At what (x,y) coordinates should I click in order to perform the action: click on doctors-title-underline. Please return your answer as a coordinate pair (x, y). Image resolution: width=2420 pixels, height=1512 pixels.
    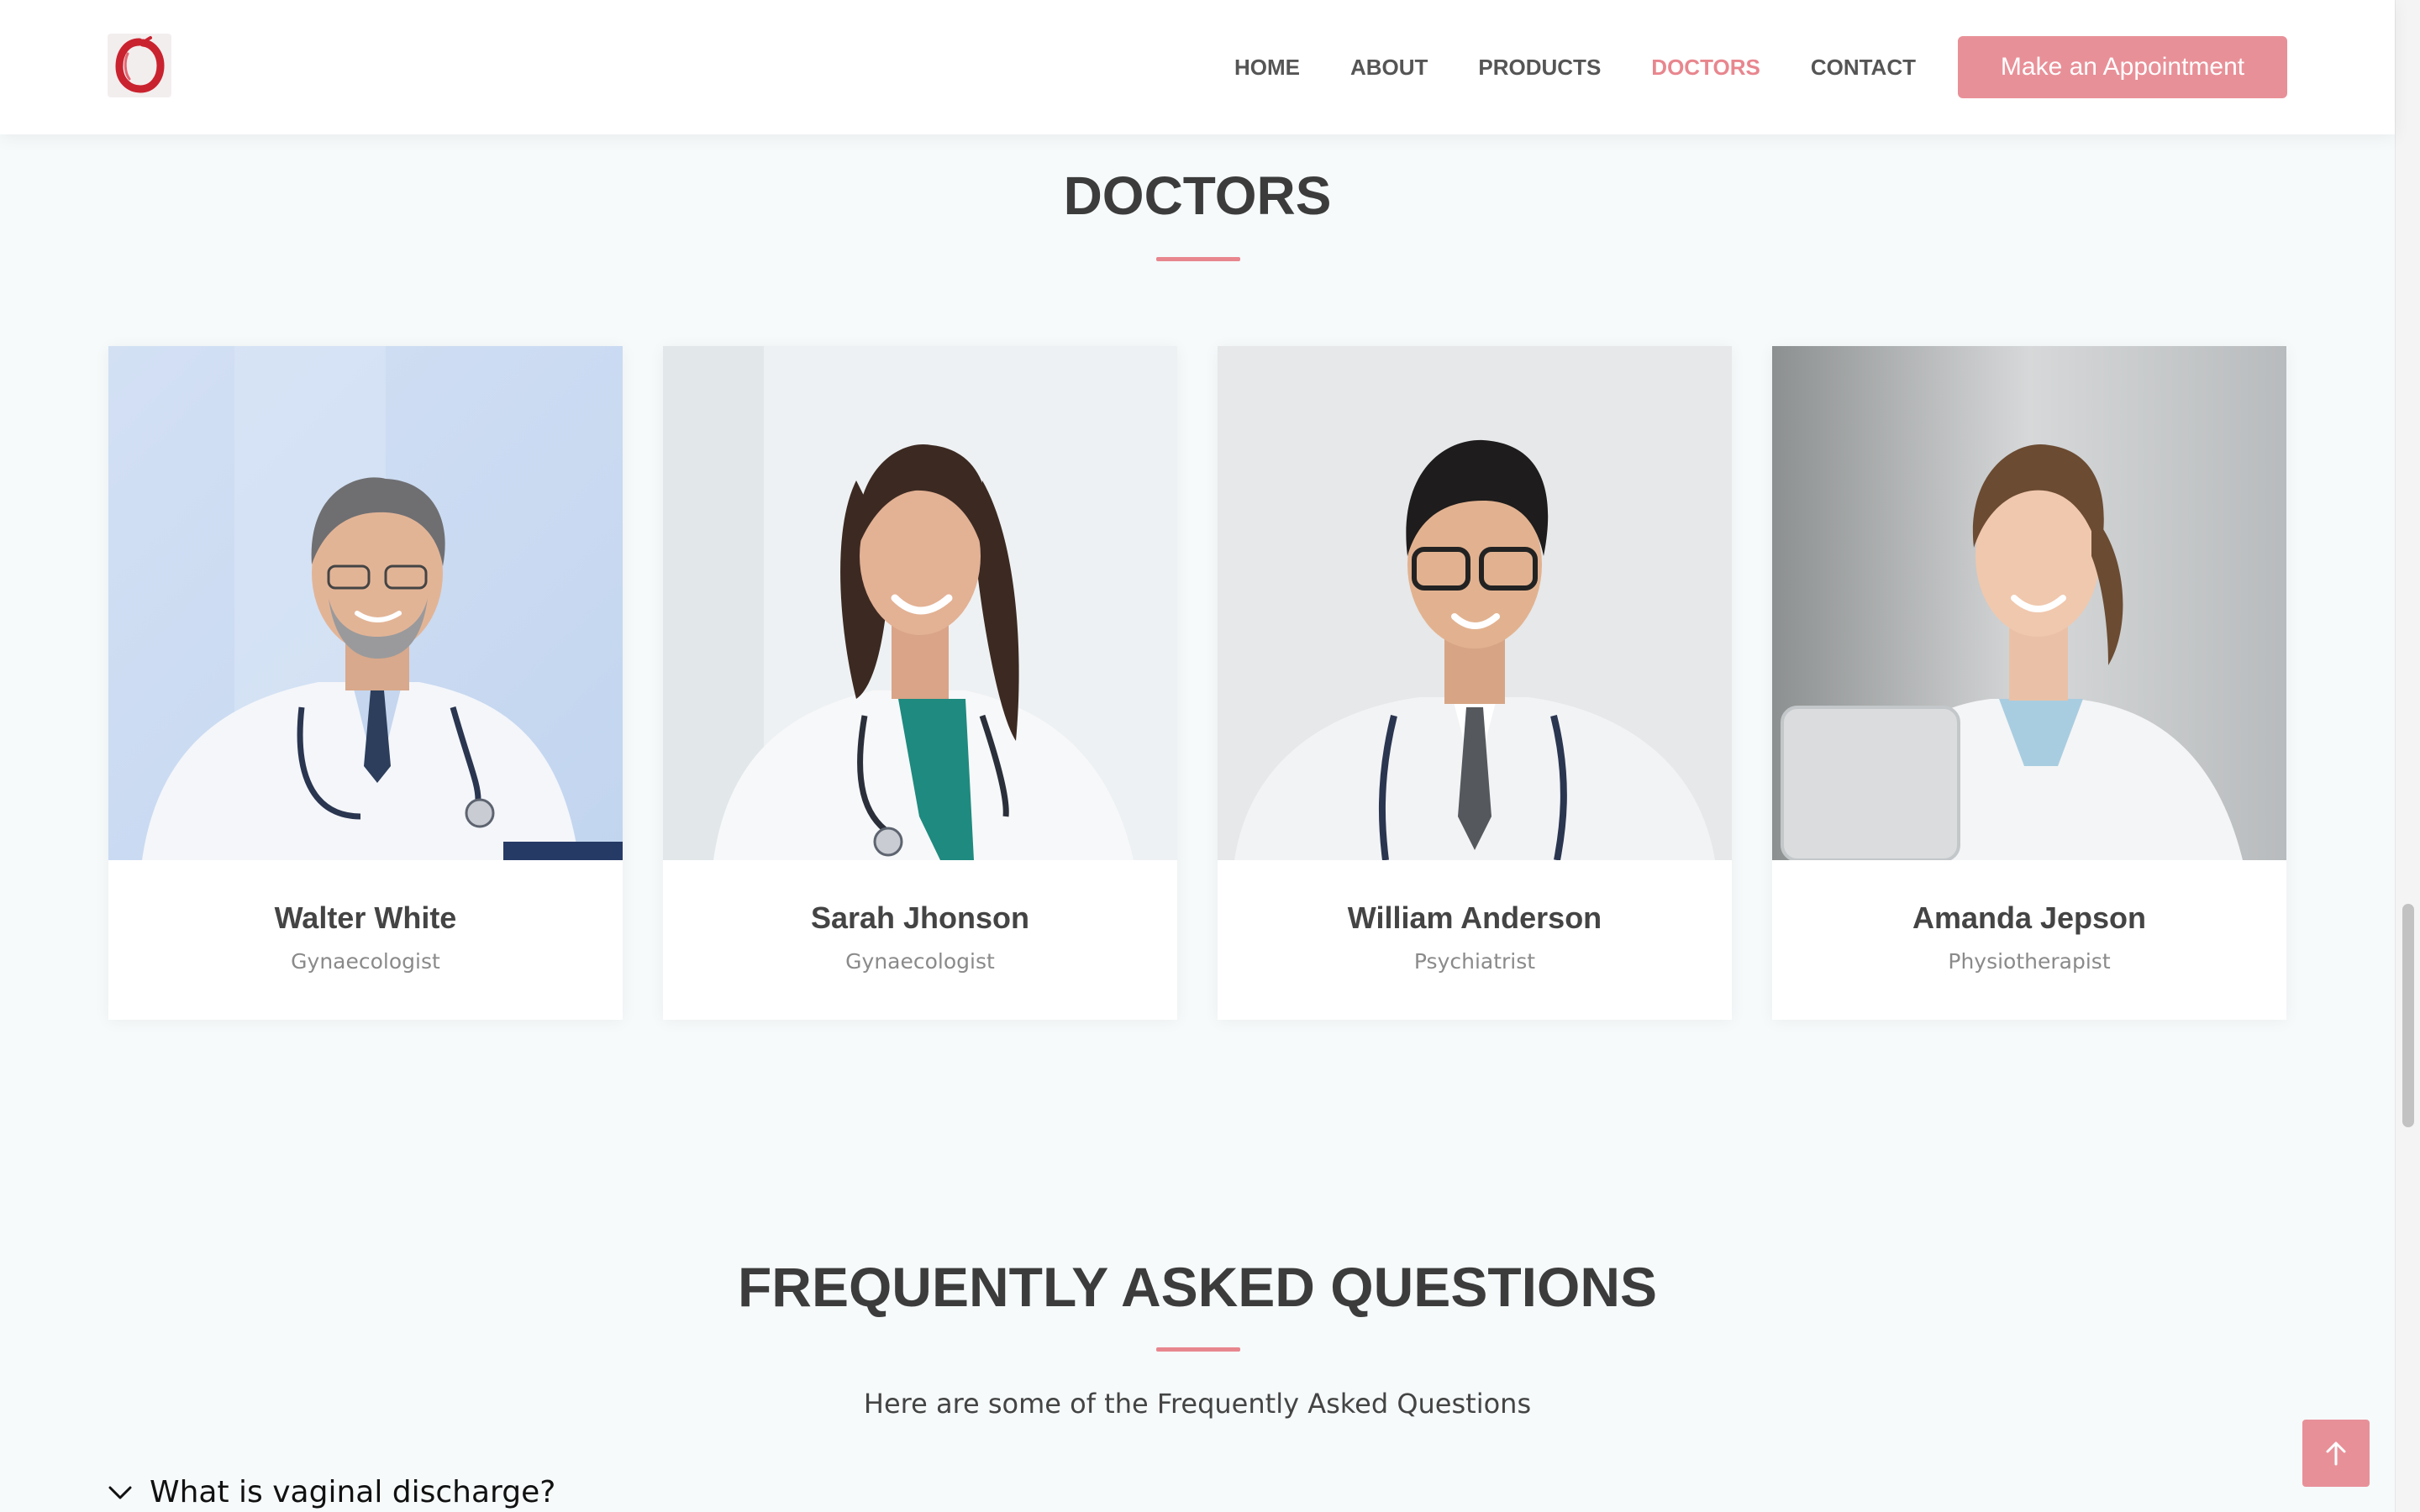
    Looking at the image, I should click on (1198, 259).